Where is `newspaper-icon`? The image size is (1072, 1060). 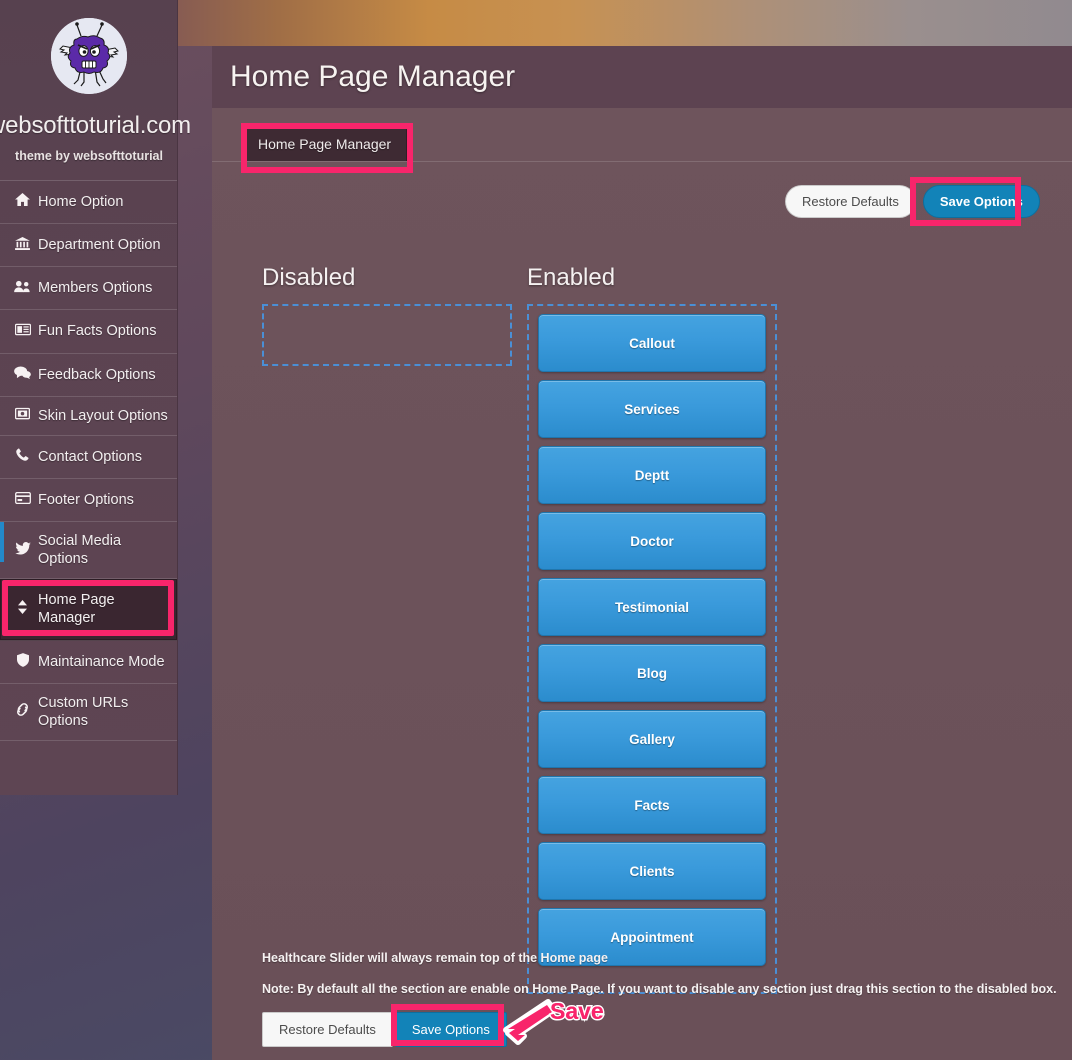
newspaper-icon is located at coordinates (22, 331).